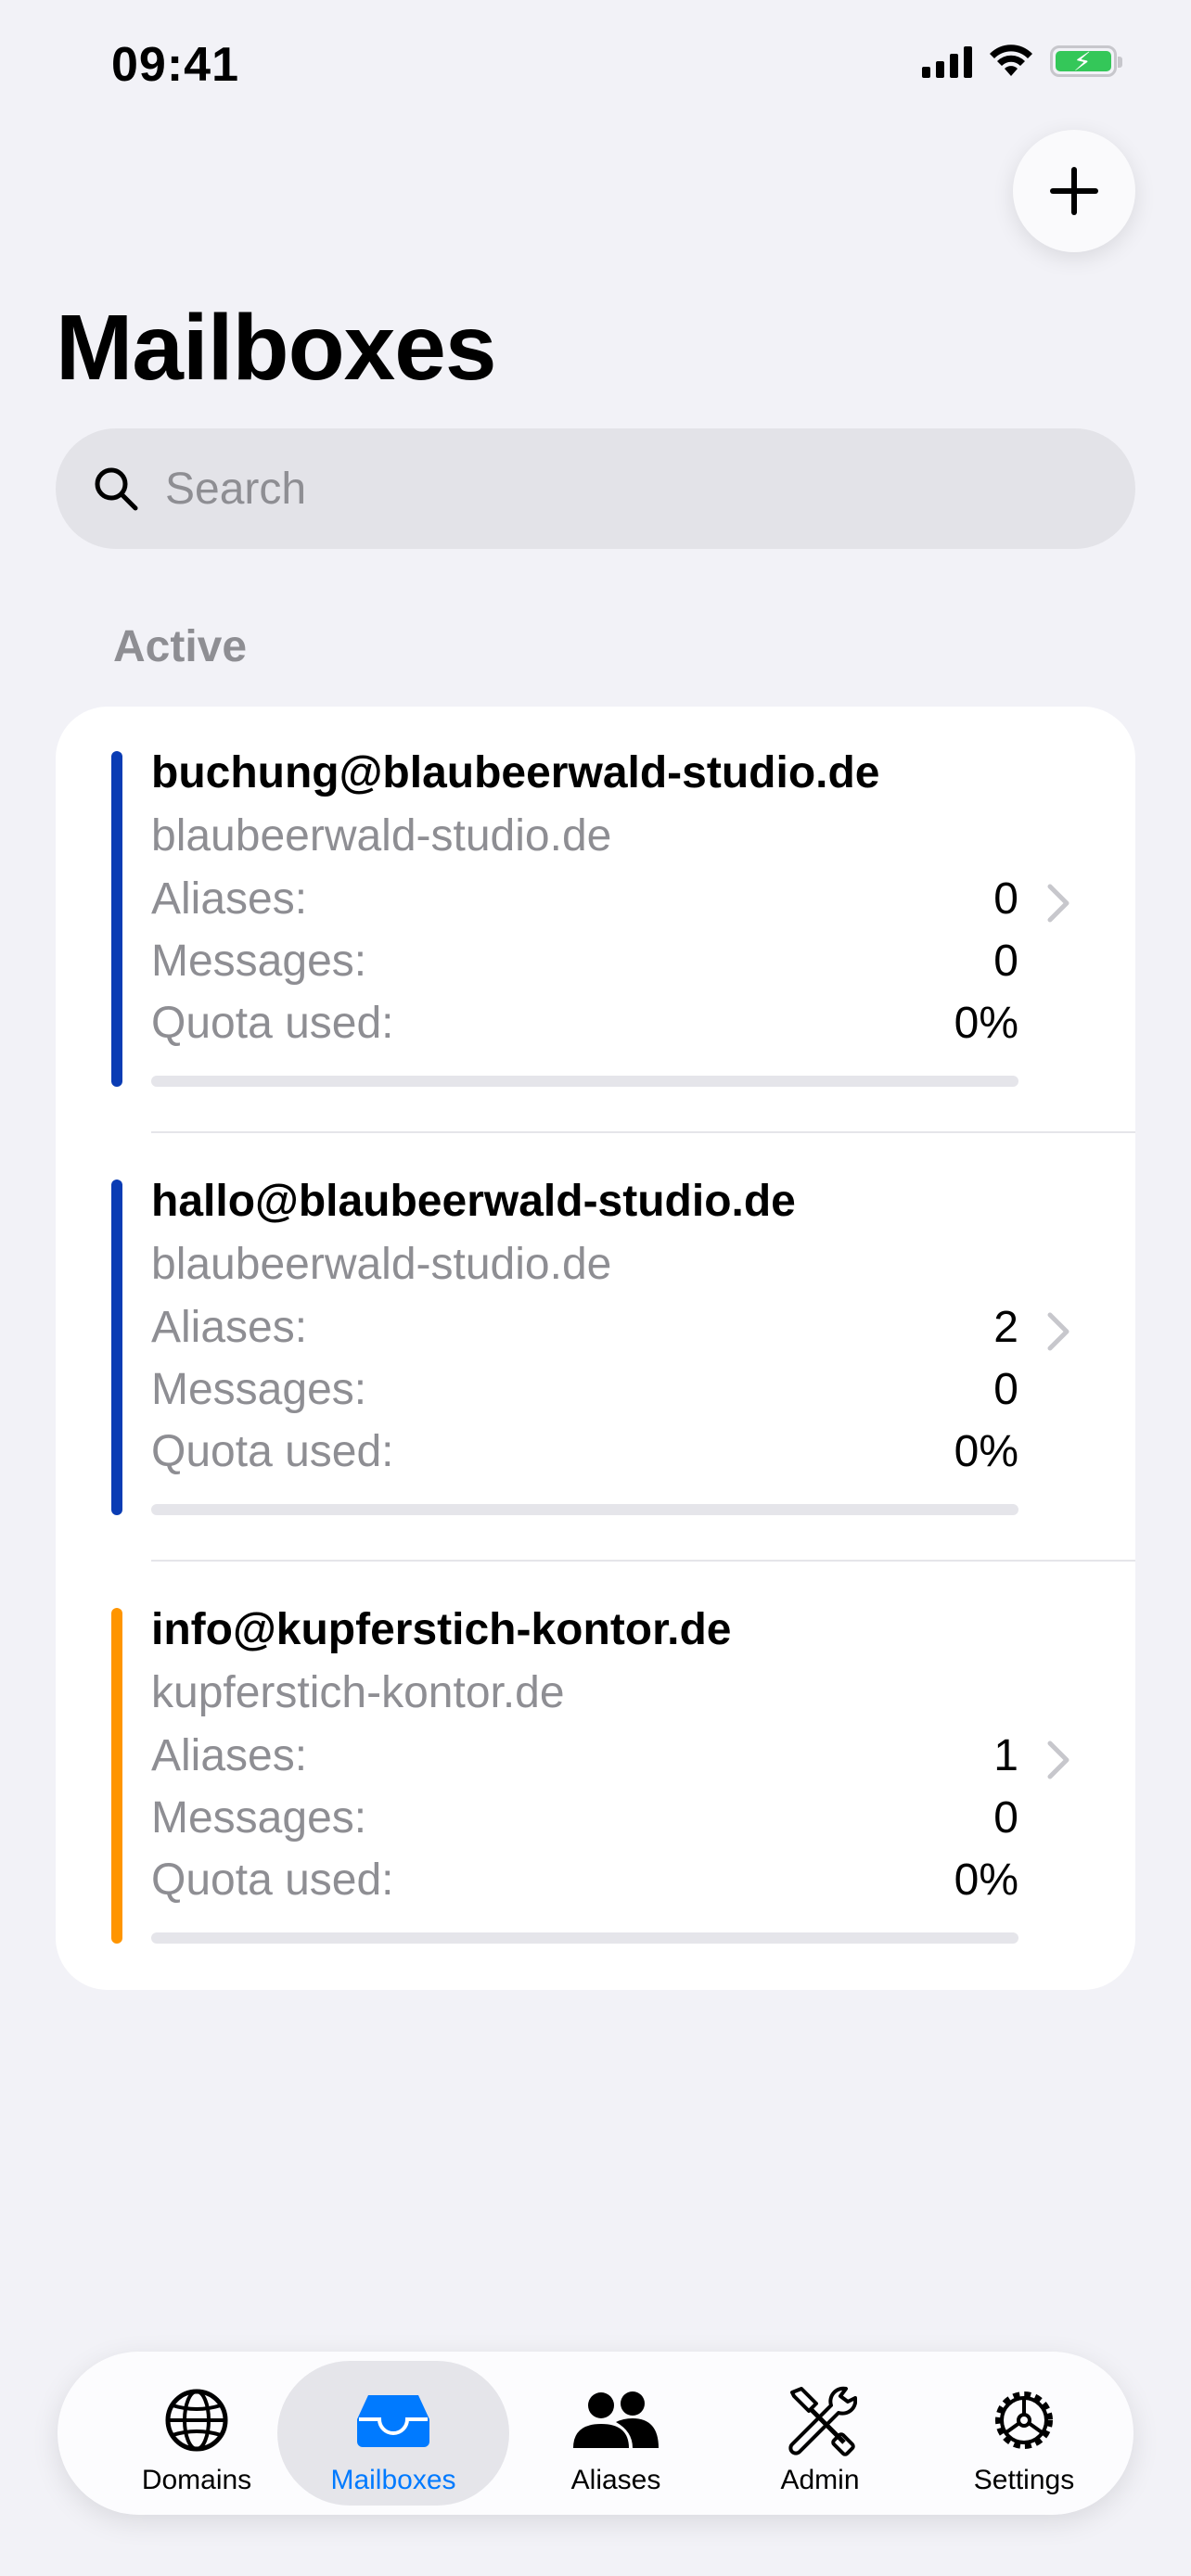  I want to click on tab-domains: Domains, so click(197, 2433).